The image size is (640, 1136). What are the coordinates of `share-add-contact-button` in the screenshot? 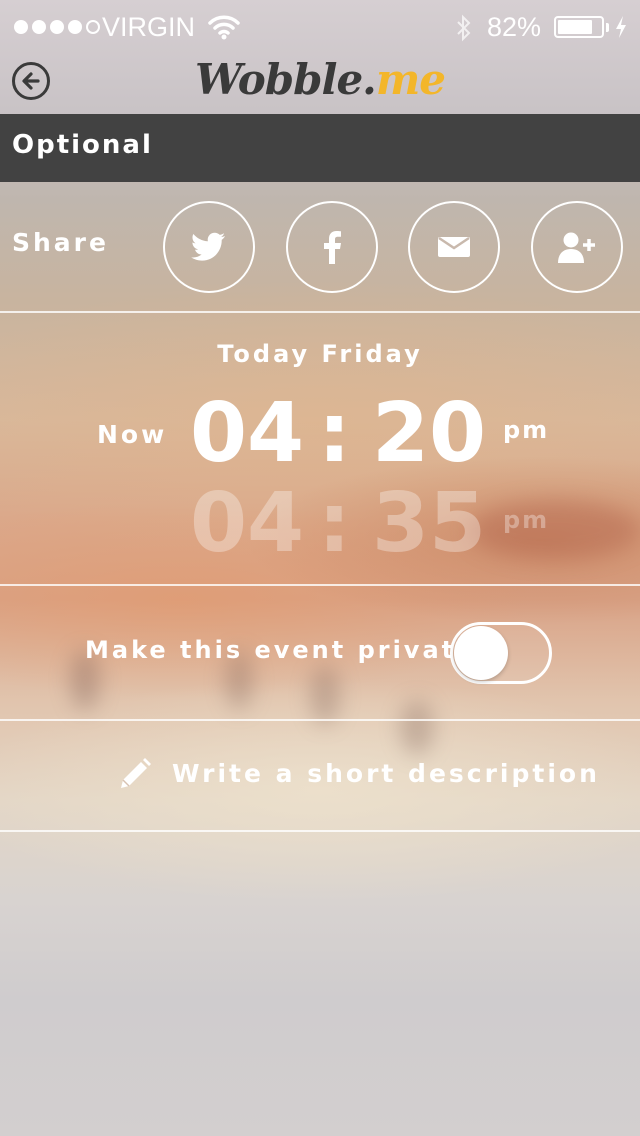 It's located at (577, 247).